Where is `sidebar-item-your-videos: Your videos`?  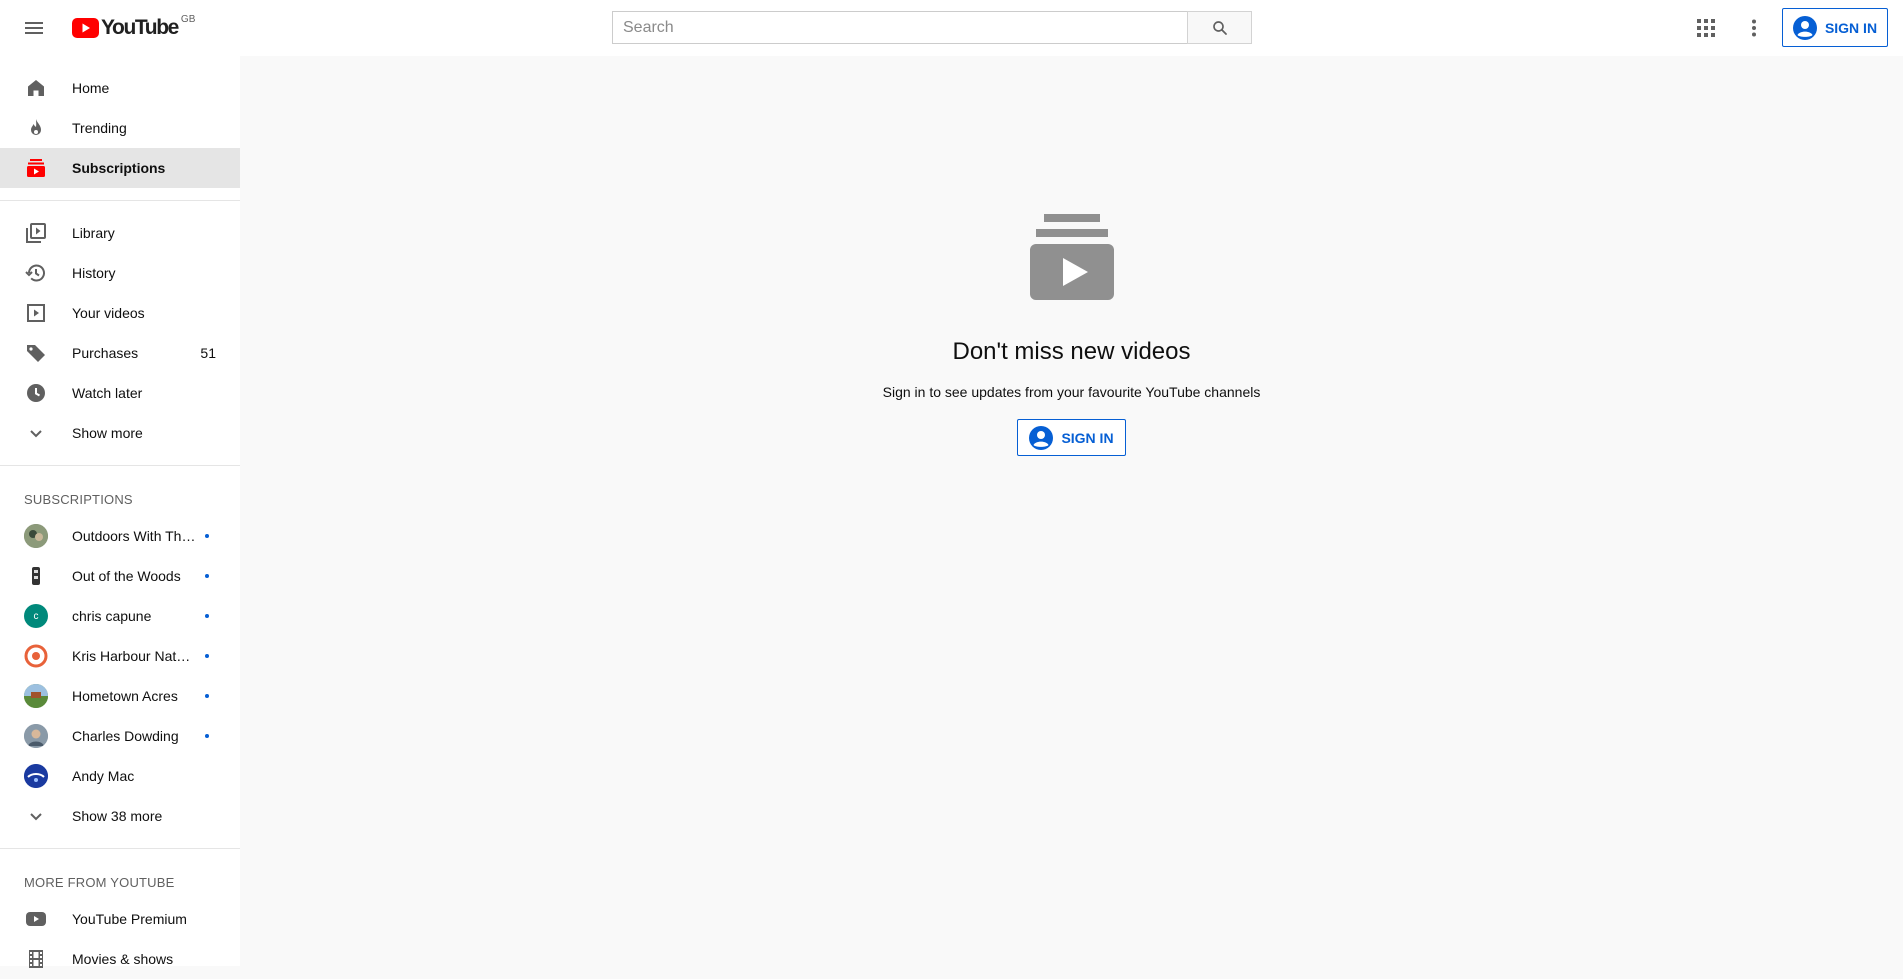
sidebar-item-your-videos: Your videos is located at coordinates (120, 313).